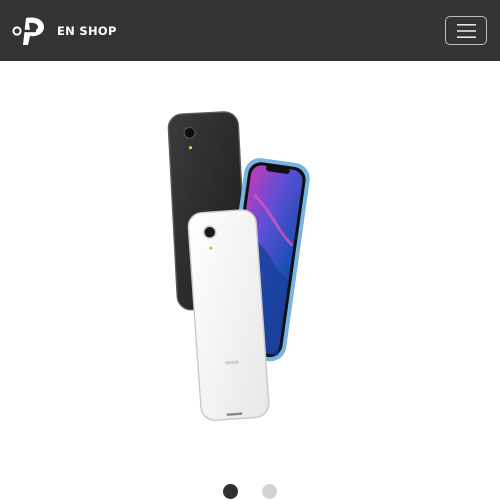 Image resolution: width=500 pixels, height=500 pixels. I want to click on carousel-indicators, so click(250, 492).